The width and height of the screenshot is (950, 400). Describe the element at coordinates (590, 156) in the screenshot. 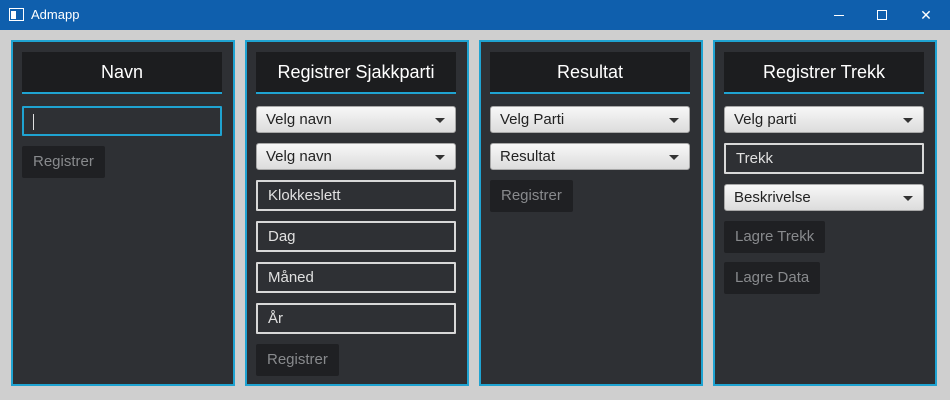

I see `result-select: Resultat` at that location.